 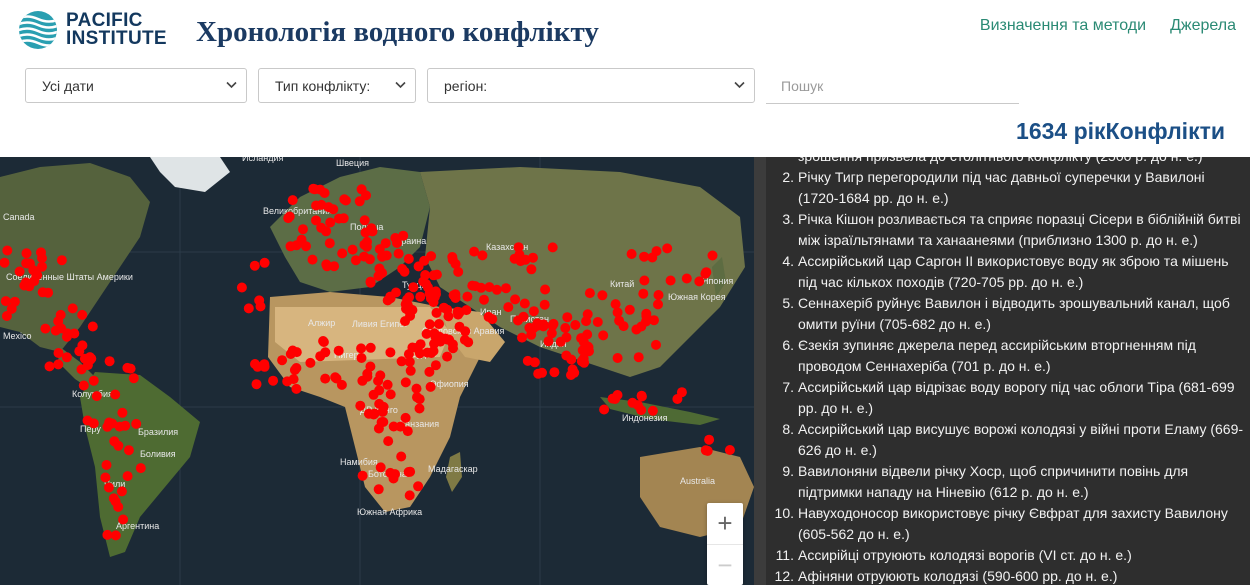 I want to click on region-select: регіон:, so click(x=591, y=85).